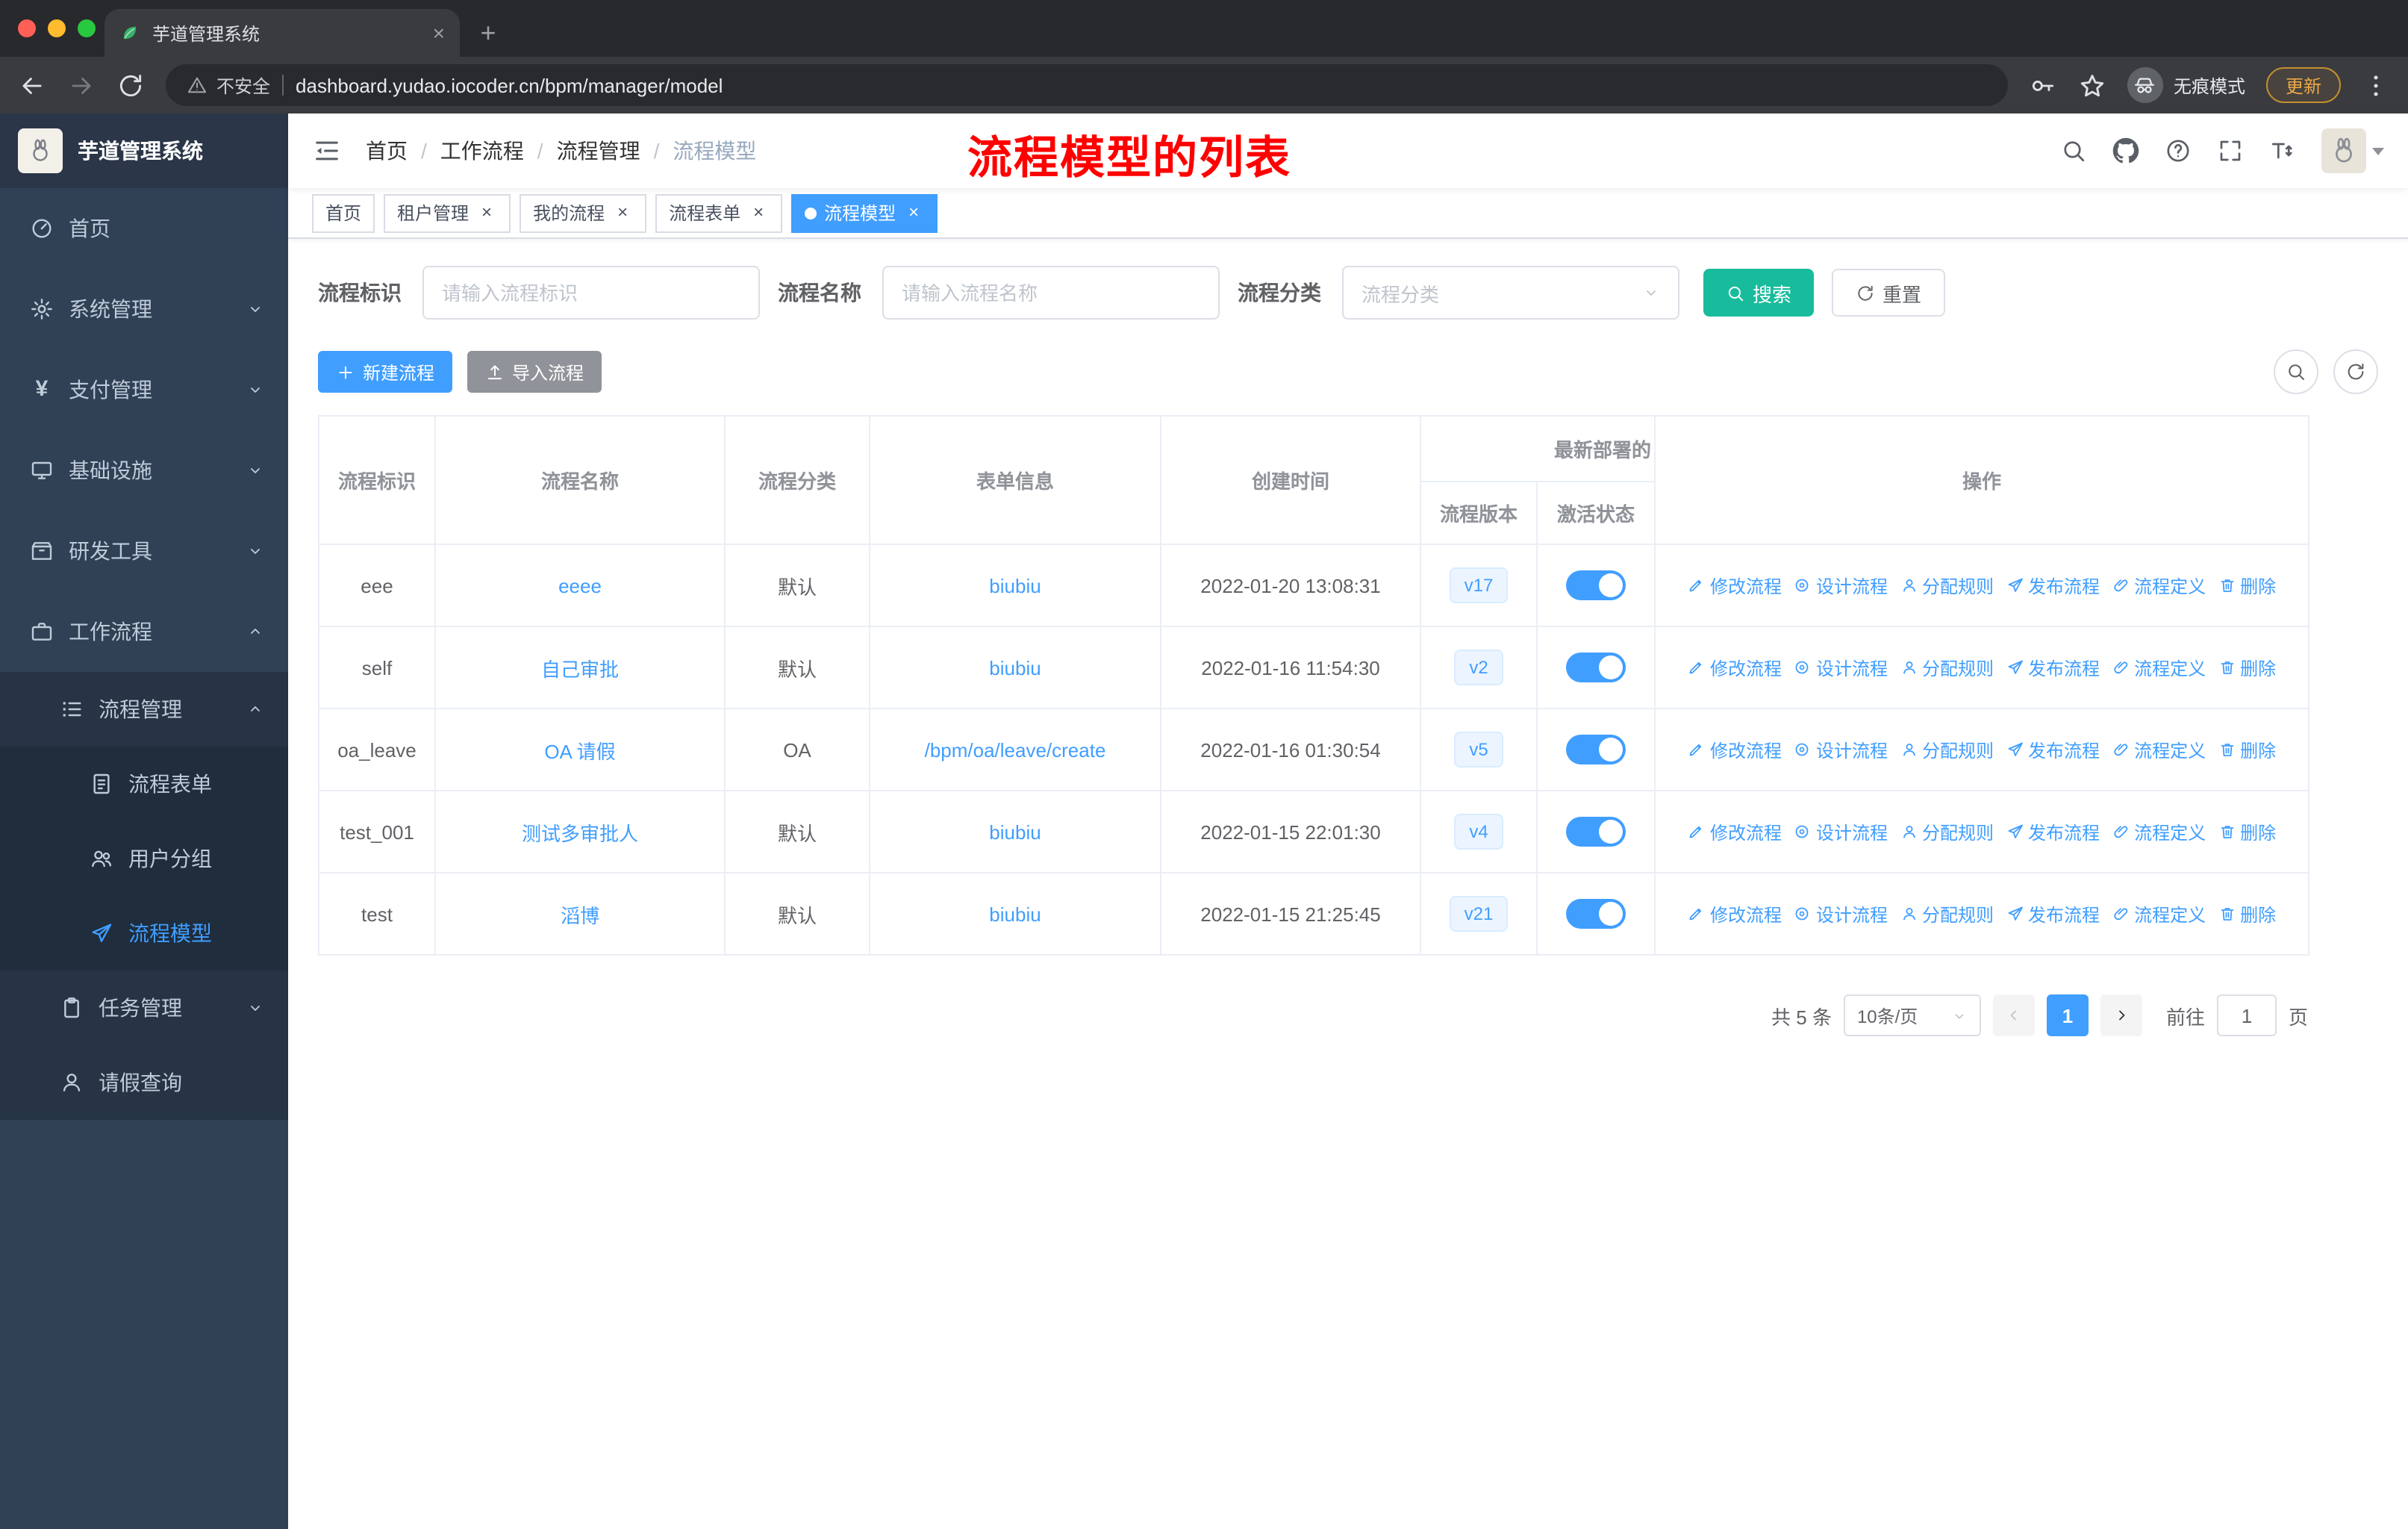  What do you see at coordinates (144, 784) in the screenshot?
I see `sidebar-item-process-form: 流程表单` at bounding box center [144, 784].